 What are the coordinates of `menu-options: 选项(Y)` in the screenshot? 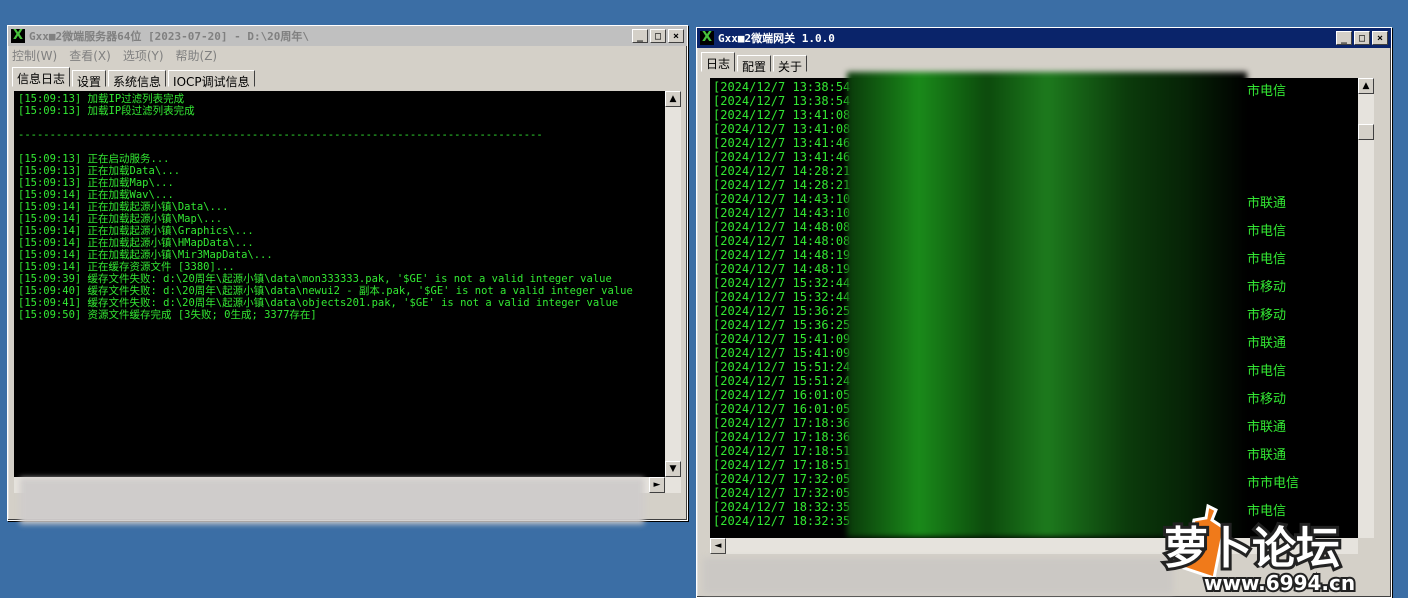 It's located at (143, 55).